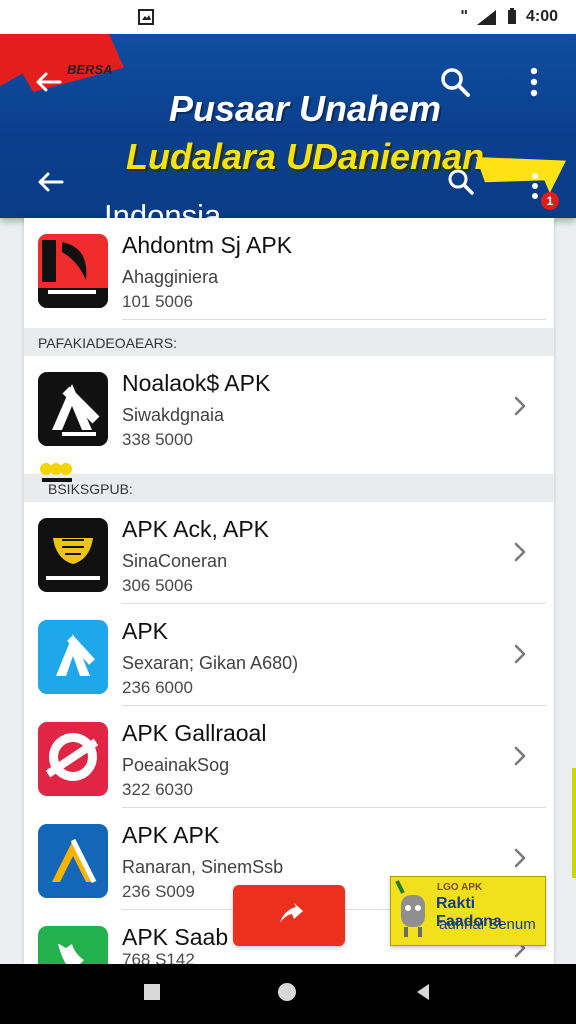 The image size is (576, 1024). What do you see at coordinates (413, 911) in the screenshot?
I see `robot-icon` at bounding box center [413, 911].